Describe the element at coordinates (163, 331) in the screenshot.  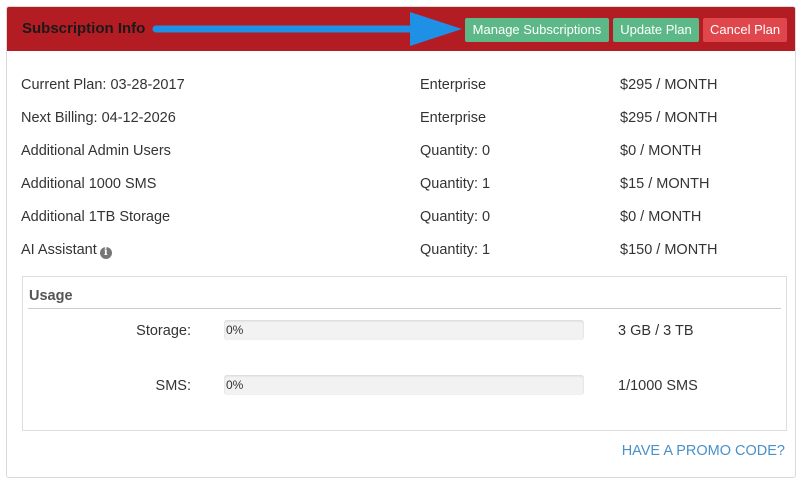
I see `storage-label: Storage:` at that location.